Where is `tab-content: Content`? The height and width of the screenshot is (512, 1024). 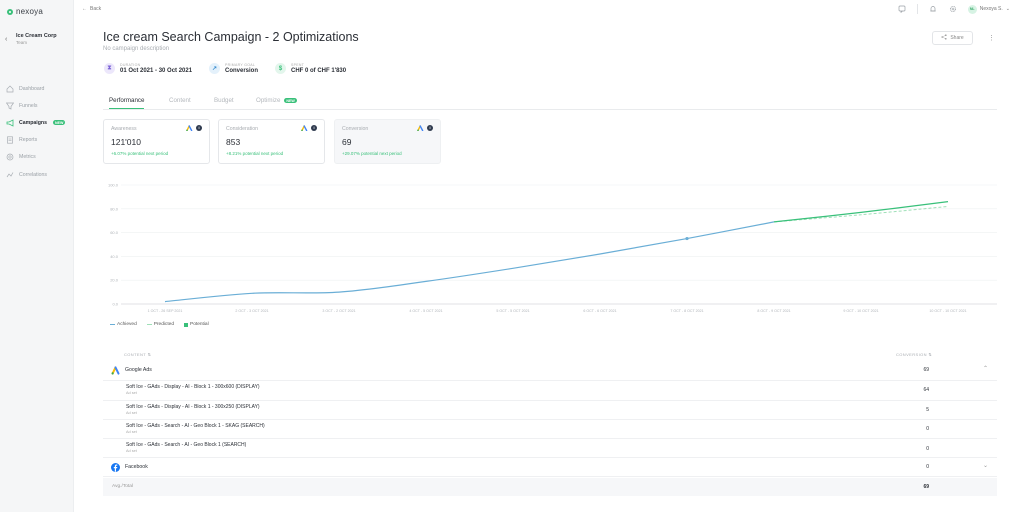 tab-content: Content is located at coordinates (180, 102).